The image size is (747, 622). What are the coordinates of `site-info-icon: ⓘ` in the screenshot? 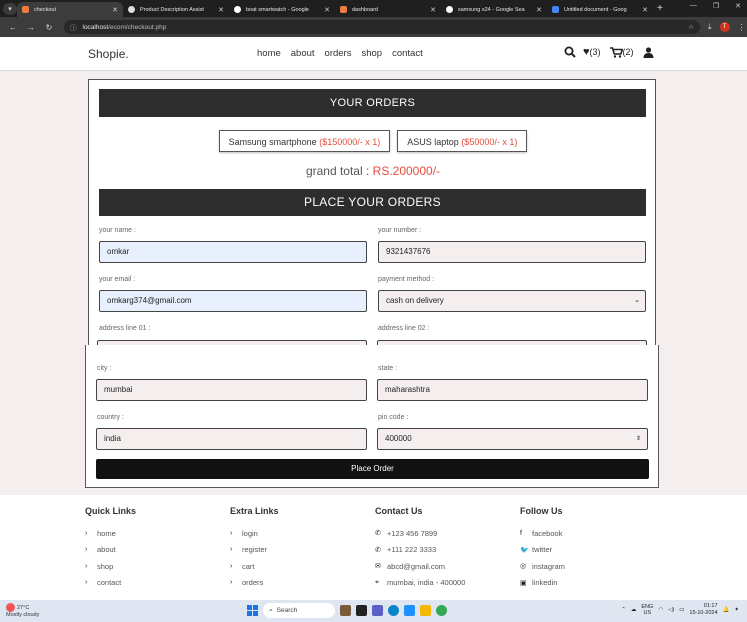 It's located at (73, 27).